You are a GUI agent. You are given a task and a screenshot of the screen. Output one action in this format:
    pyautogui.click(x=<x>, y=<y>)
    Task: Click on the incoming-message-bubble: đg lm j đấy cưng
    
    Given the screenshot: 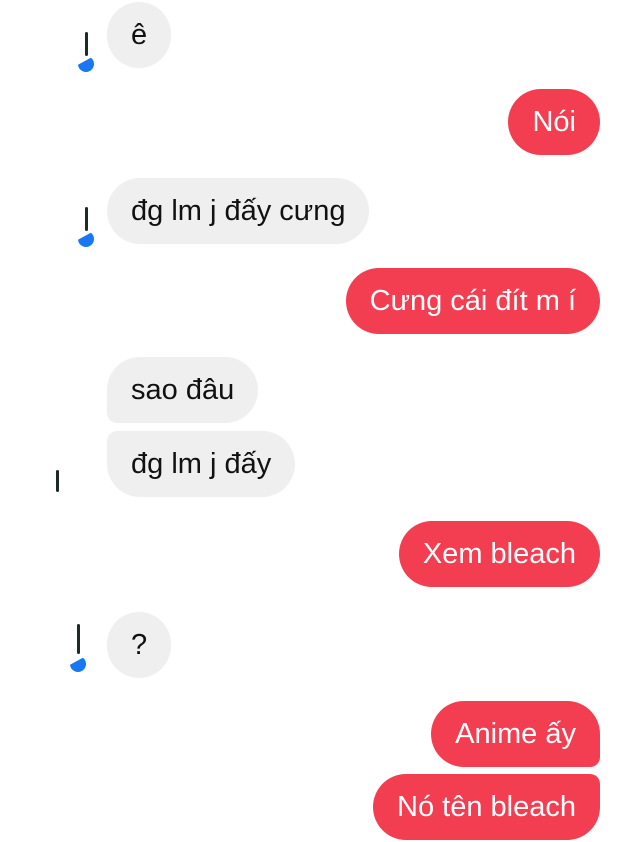 What is the action you would take?
    pyautogui.click(x=238, y=211)
    